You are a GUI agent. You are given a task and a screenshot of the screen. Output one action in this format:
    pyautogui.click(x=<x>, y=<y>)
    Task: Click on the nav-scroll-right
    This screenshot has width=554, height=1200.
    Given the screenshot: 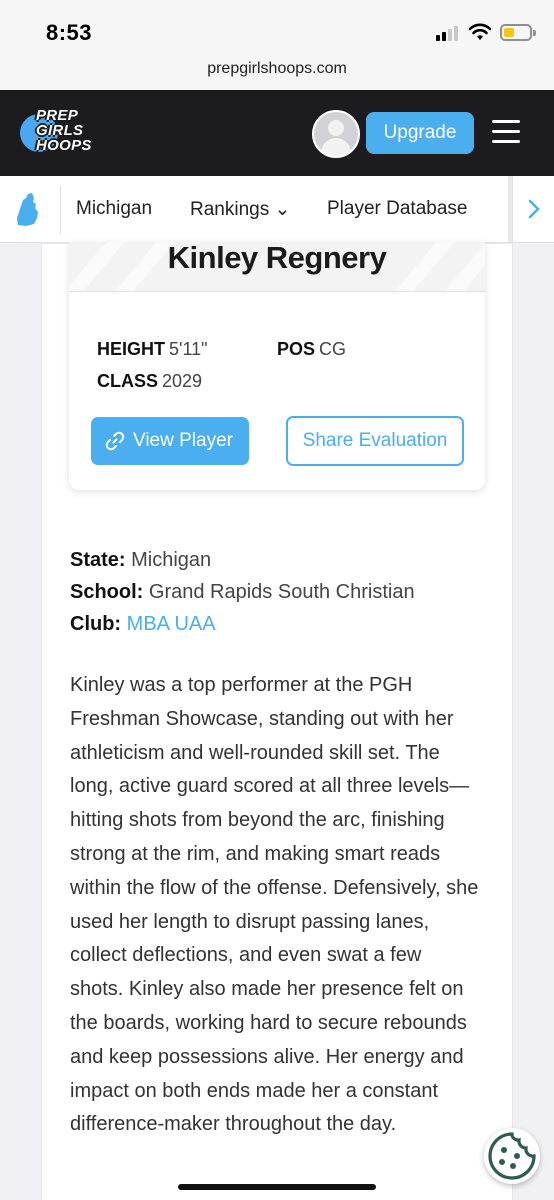 What is the action you would take?
    pyautogui.click(x=533, y=209)
    